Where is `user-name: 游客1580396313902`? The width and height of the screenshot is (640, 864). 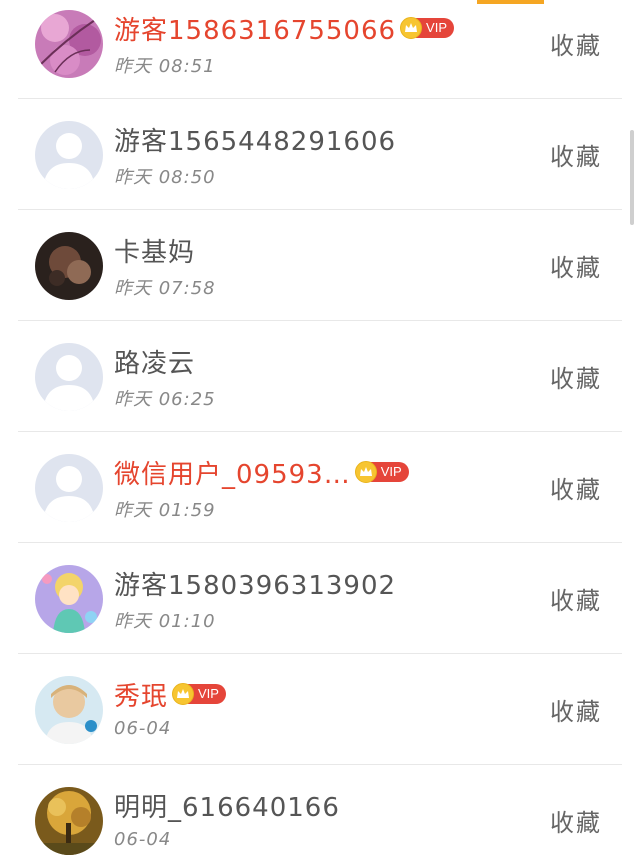 user-name: 游客1580396313902 is located at coordinates (255, 583).